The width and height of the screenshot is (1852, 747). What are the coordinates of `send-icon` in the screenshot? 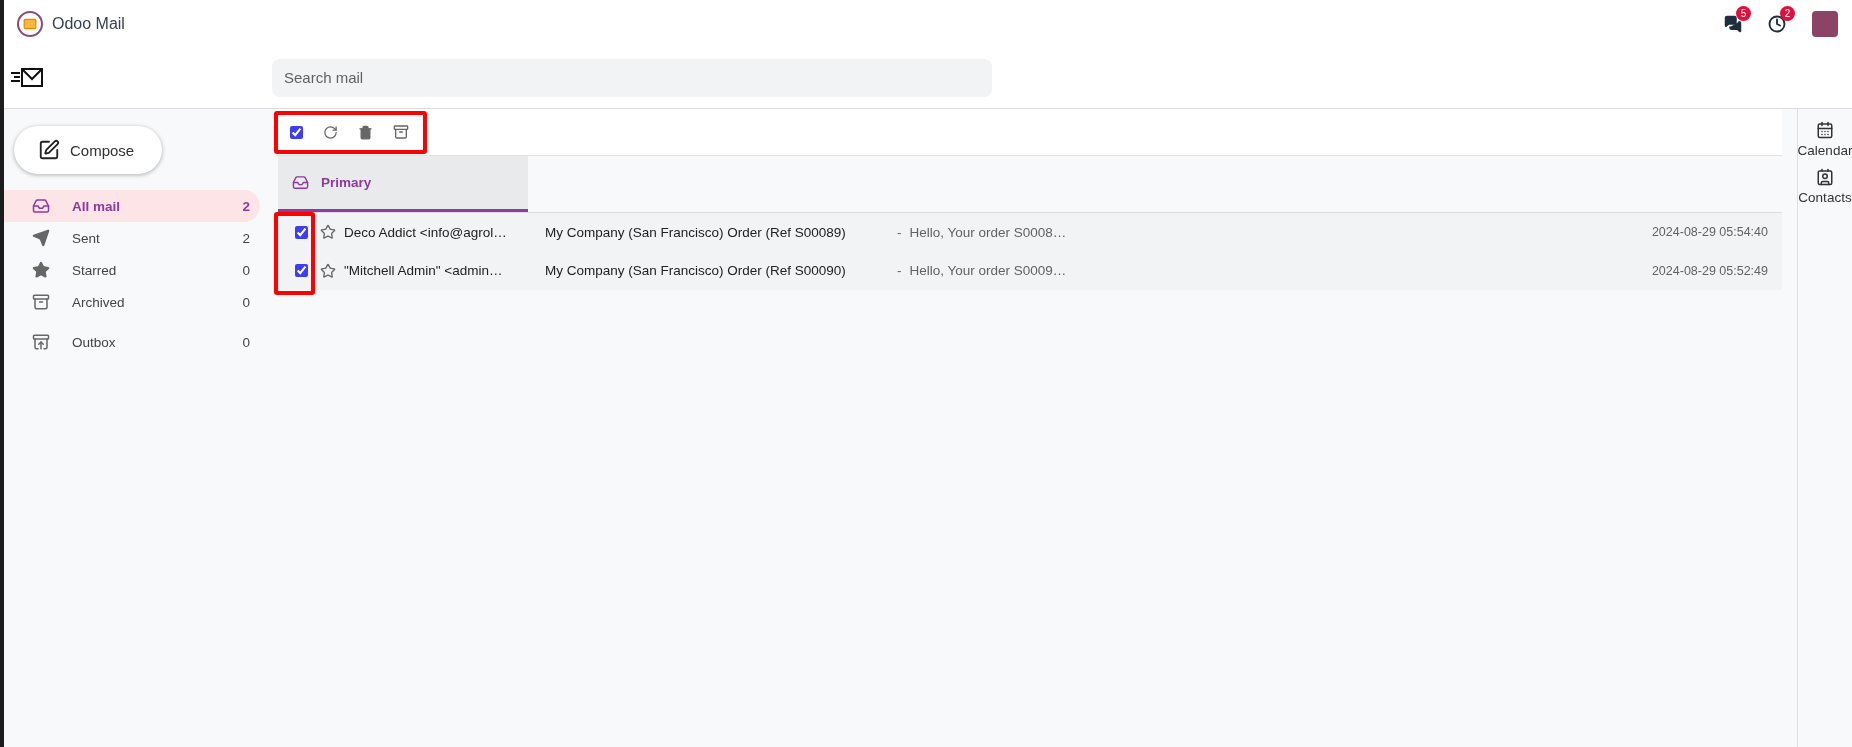 It's located at (41, 238).